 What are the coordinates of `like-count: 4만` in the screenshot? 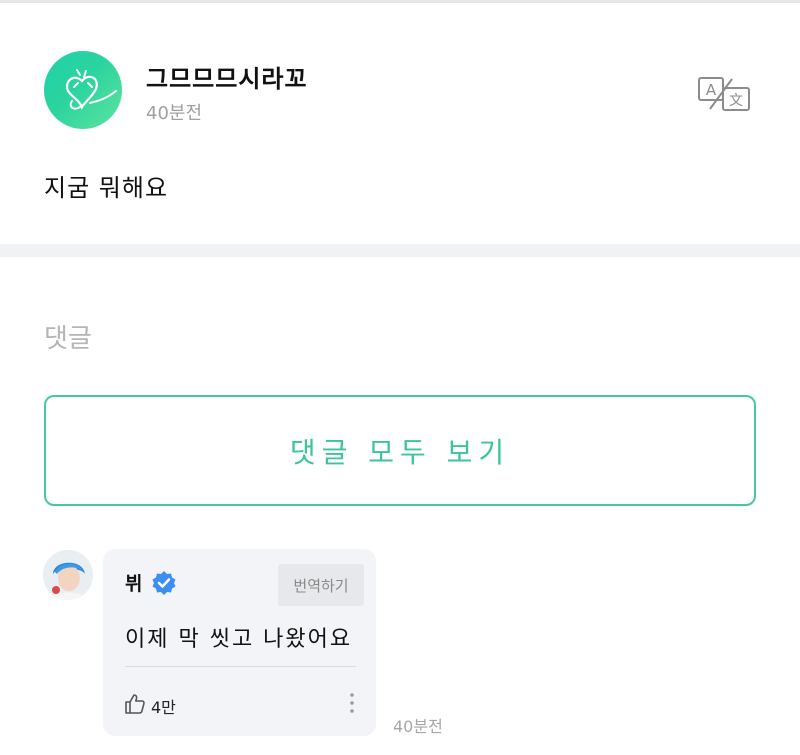 It's located at (163, 707).